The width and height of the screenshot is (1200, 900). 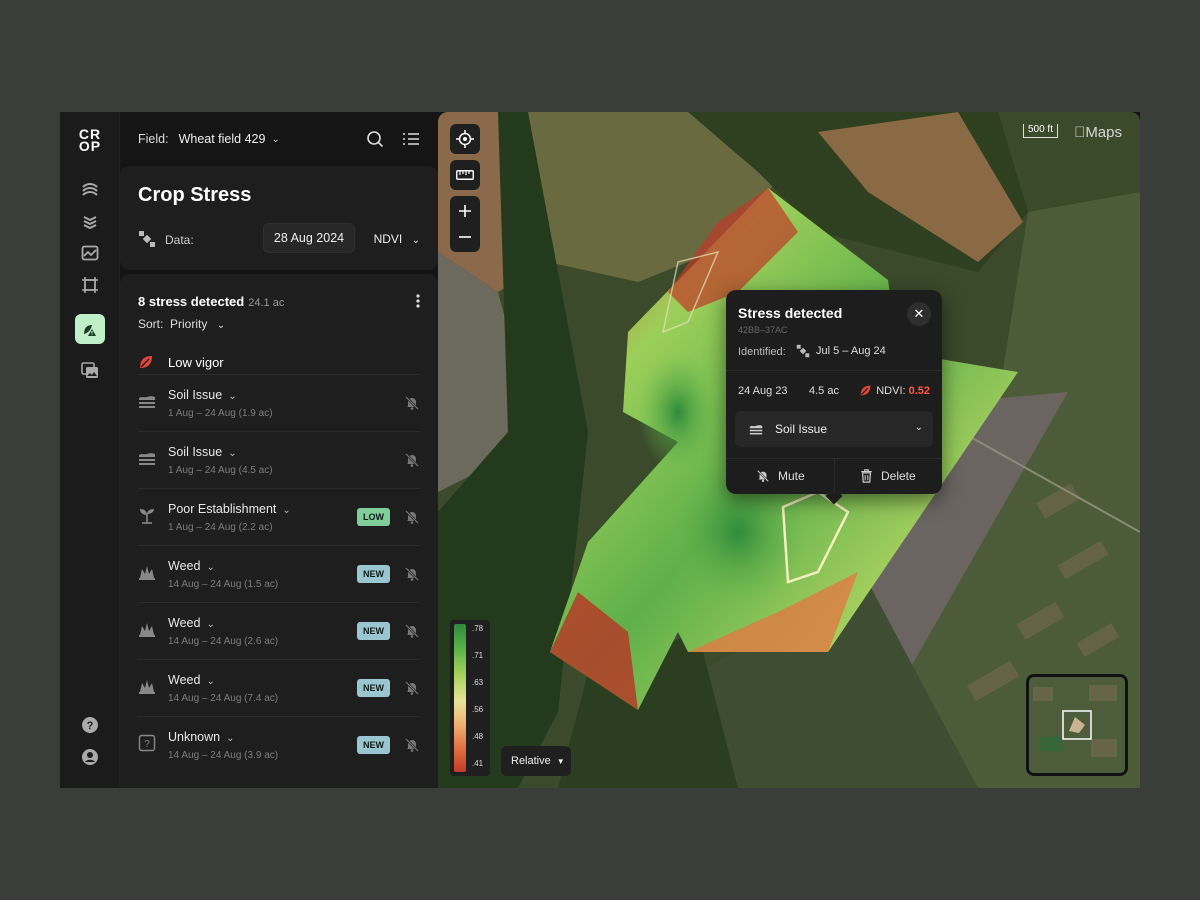 I want to click on legend-tick: .48, so click(x=478, y=736).